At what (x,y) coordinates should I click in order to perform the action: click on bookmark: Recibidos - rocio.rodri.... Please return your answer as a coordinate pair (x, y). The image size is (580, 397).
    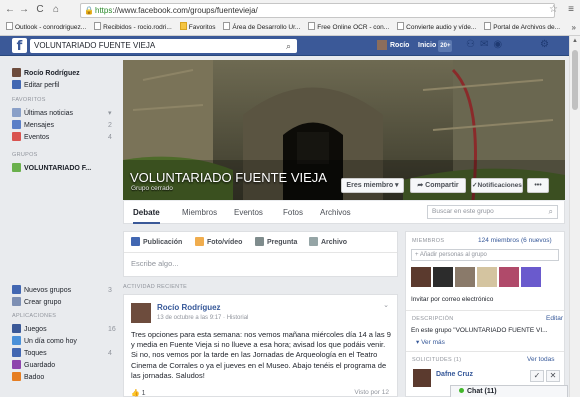
    Looking at the image, I should click on (133, 27).